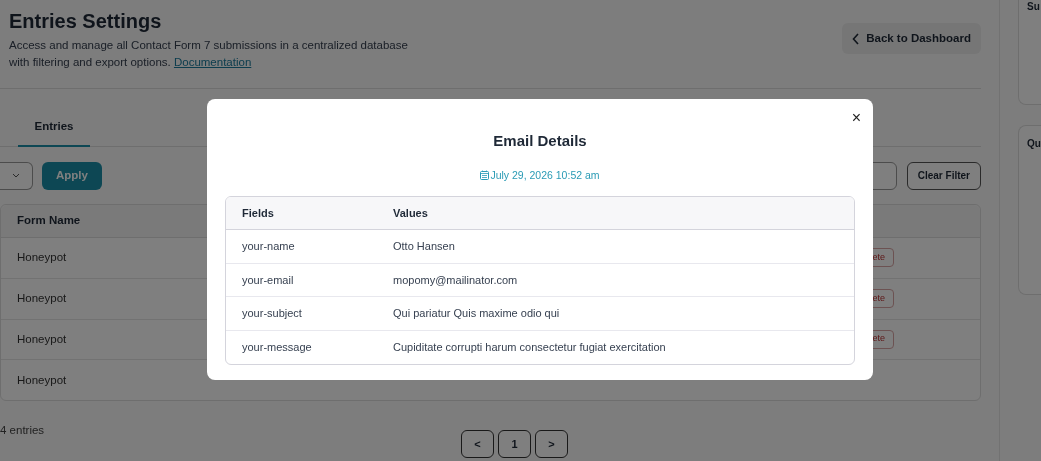  I want to click on page-description: Access and manage all Contact Form 7 submissions in a centralized database with filtering and export options. Documentation, so click(209, 54).